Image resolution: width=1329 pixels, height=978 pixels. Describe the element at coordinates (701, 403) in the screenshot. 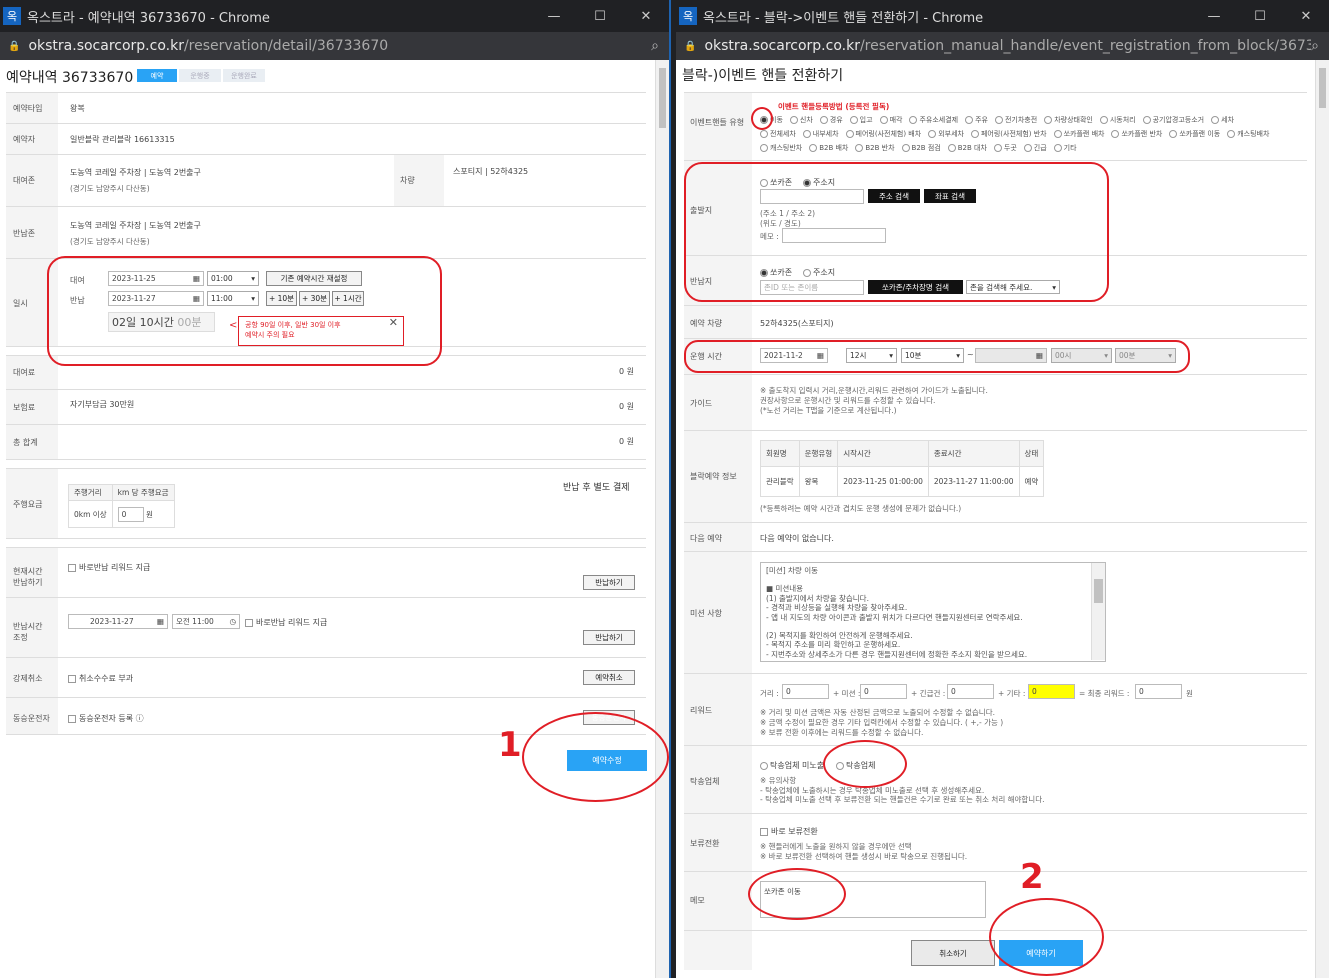

I see `label-guide: 가이드` at that location.